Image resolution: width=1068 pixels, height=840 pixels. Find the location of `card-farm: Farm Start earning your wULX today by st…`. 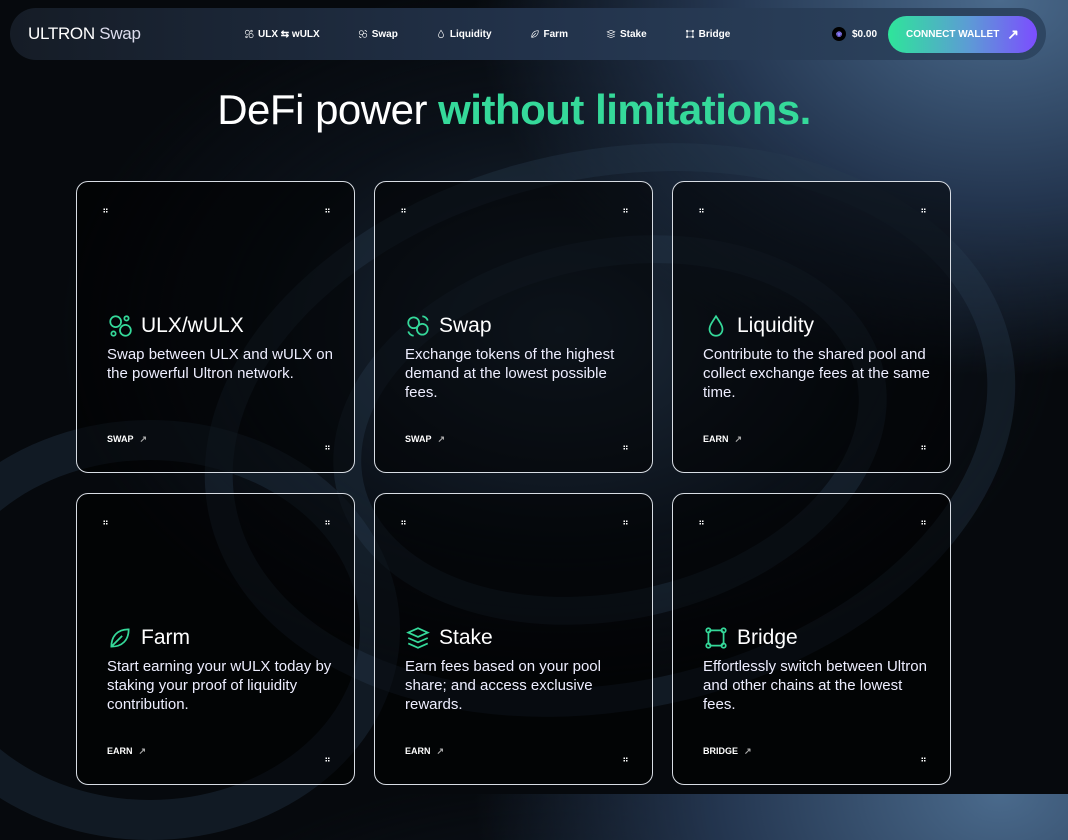

card-farm: Farm Start earning your wULX today by st… is located at coordinates (215, 639).